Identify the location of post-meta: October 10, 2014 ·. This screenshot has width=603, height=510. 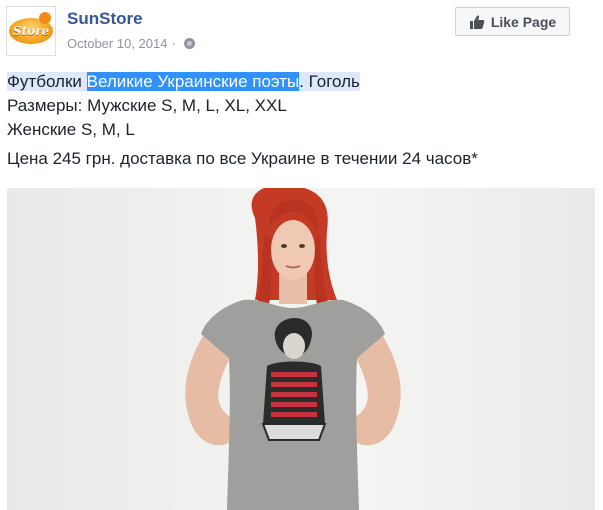
(131, 43).